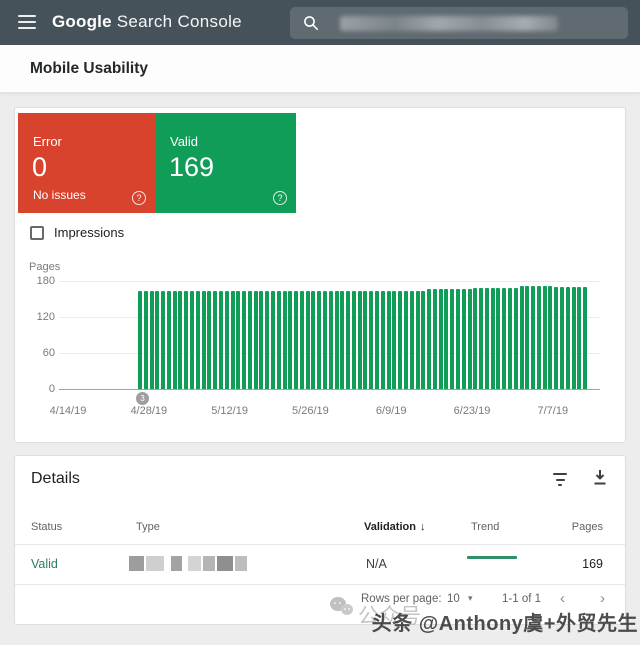 The image size is (640, 645). I want to click on valid-card: Valid 169 ?, so click(225, 163).